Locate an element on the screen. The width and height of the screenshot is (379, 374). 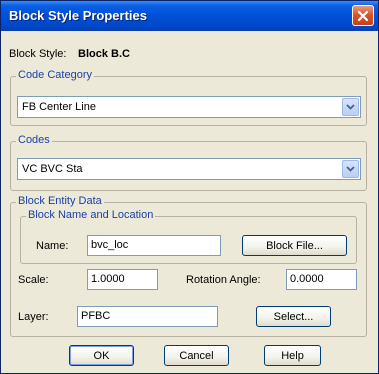
block-style-value: Block B.C is located at coordinates (104, 54).